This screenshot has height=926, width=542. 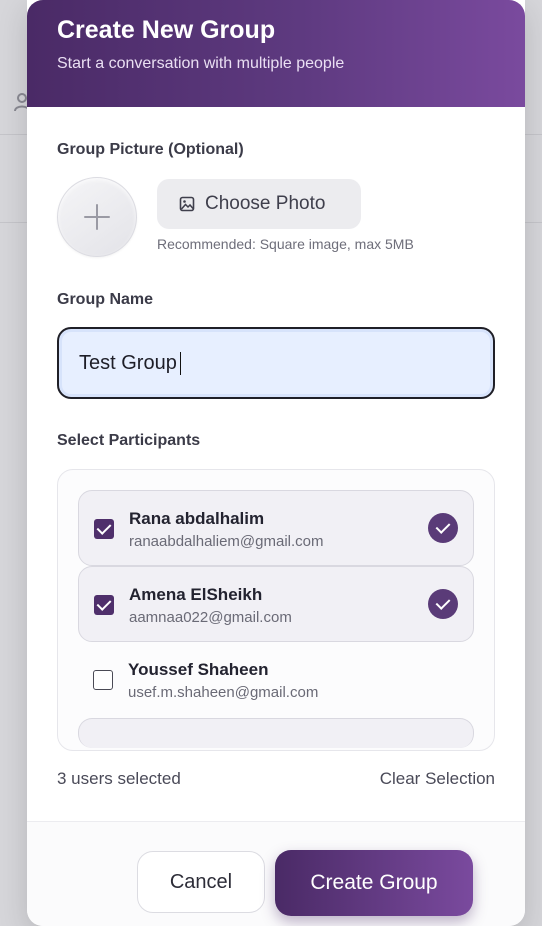 What do you see at coordinates (196, 594) in the screenshot?
I see `participant-name: Amena ElSheikh` at bounding box center [196, 594].